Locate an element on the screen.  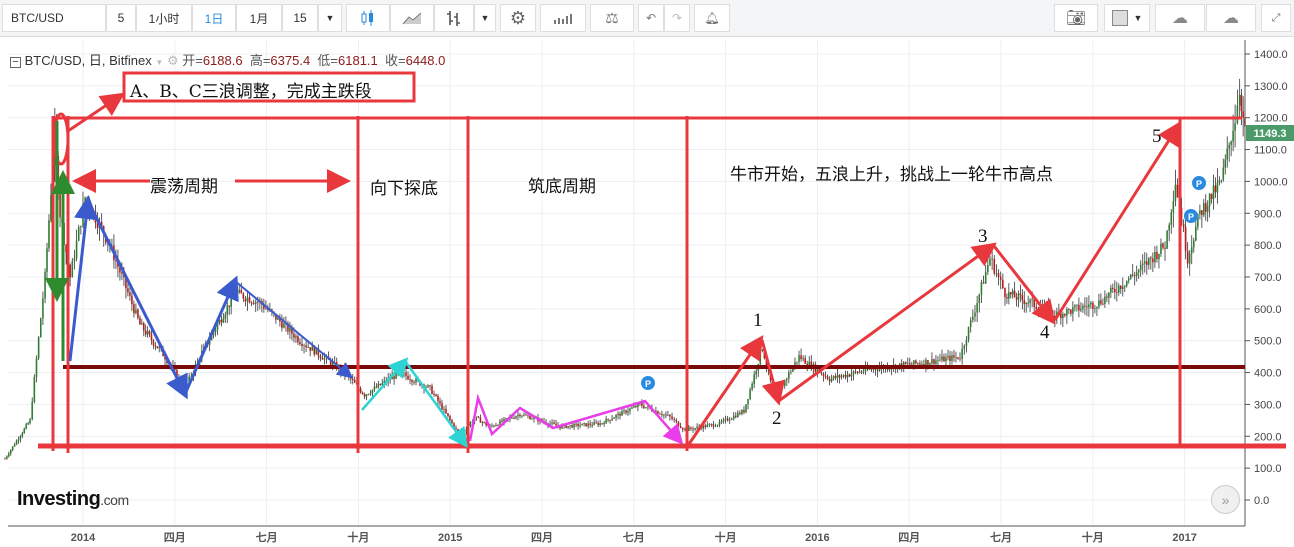
x-tick-label: 七月 is located at coordinates (634, 537).